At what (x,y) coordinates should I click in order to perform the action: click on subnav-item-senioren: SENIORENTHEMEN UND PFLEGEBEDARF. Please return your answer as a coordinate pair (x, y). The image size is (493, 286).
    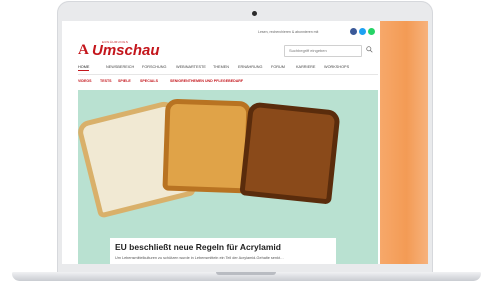
    Looking at the image, I should click on (206, 81).